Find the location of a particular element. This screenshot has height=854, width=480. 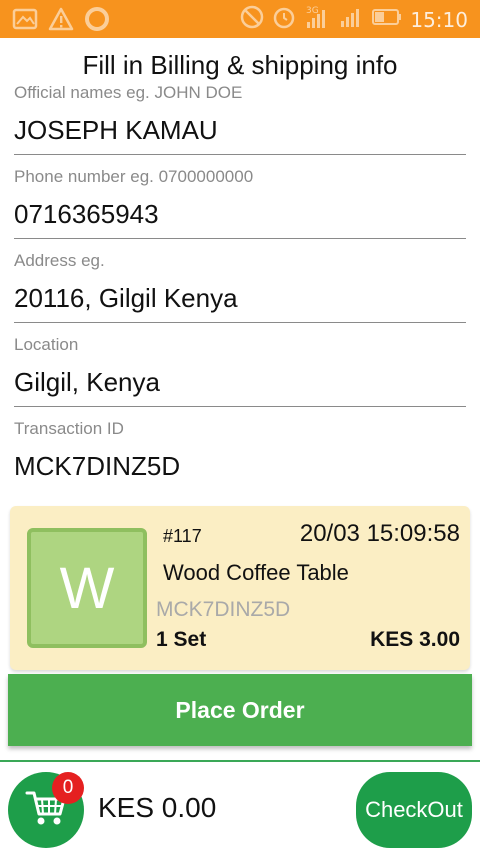

warning-icon is located at coordinates (61, 21).